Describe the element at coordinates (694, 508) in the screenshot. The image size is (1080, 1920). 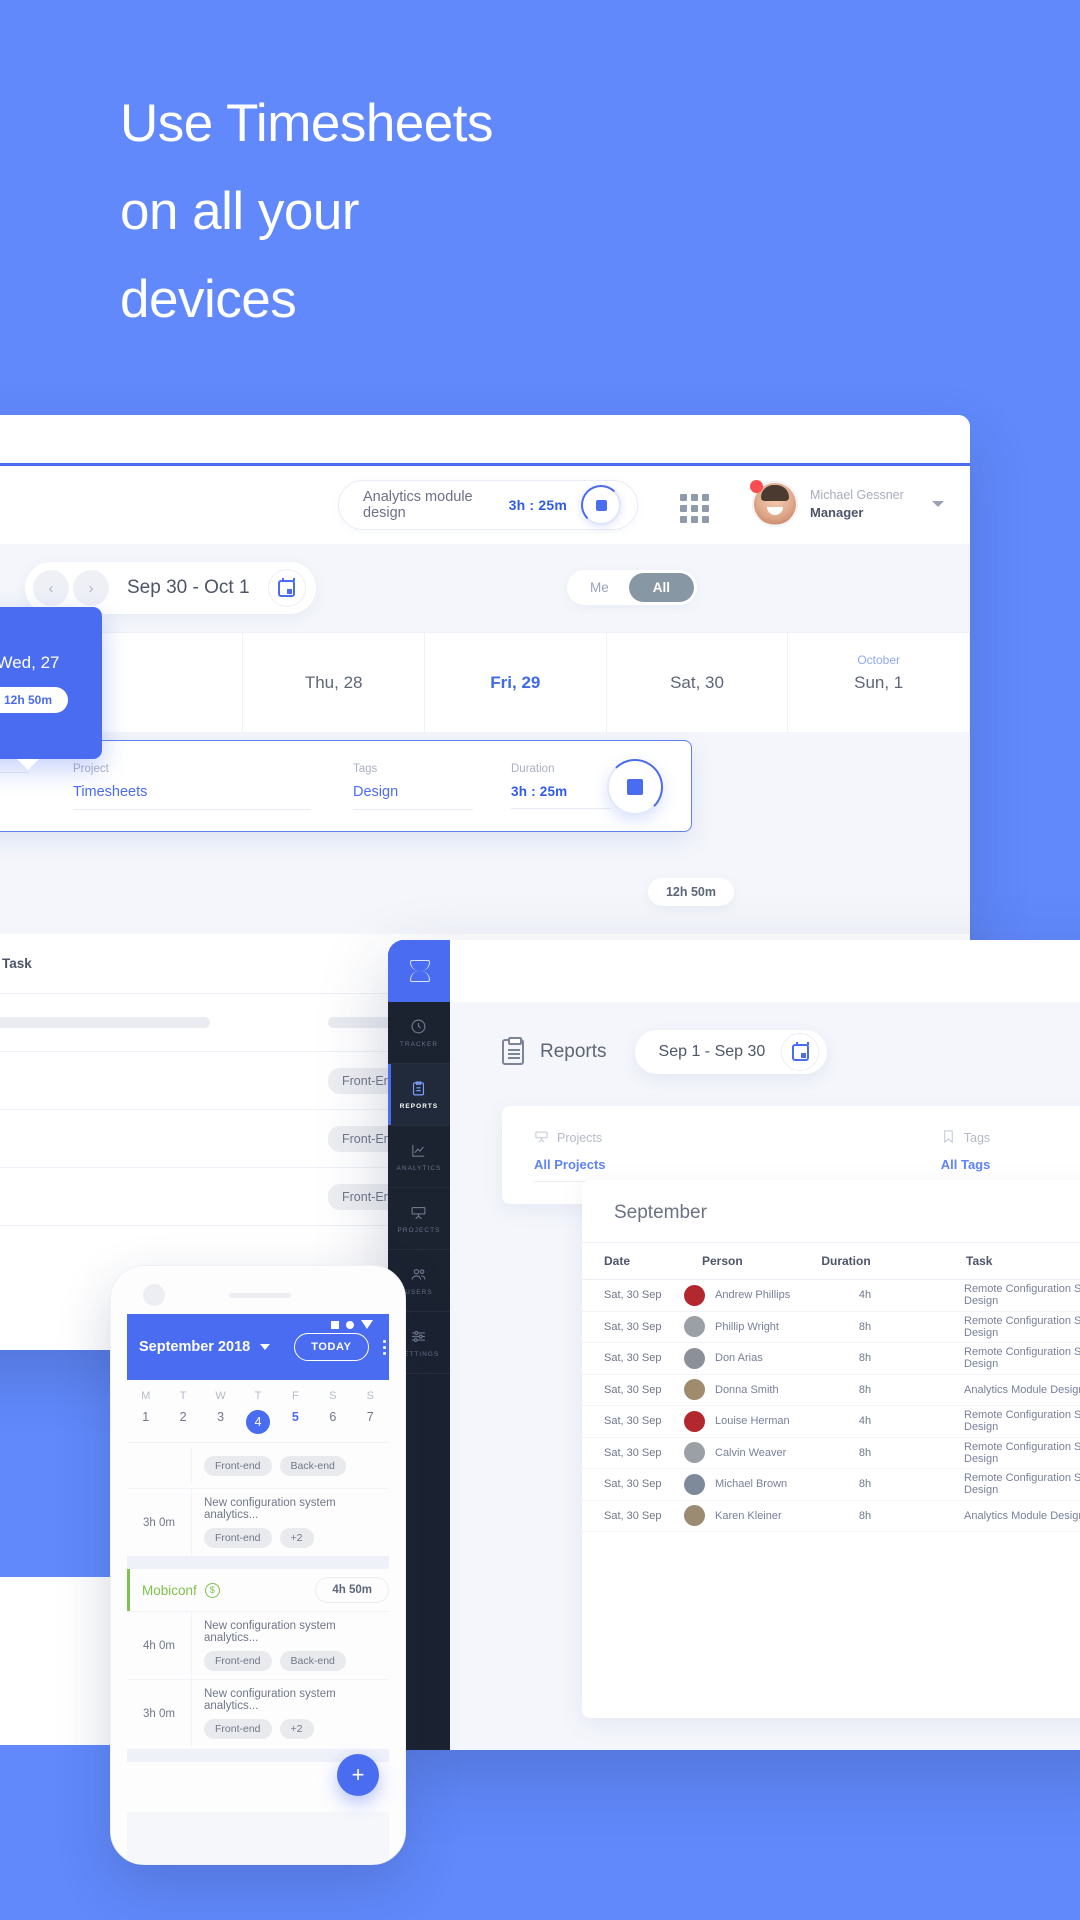
I see `apps-grid-icon` at that location.